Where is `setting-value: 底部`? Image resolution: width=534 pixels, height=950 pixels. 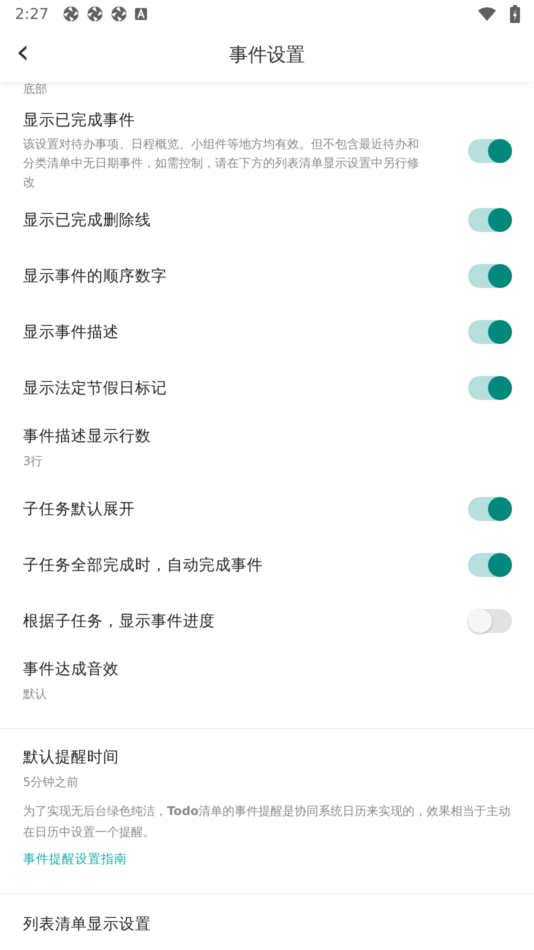 setting-value: 底部 is located at coordinates (35, 89).